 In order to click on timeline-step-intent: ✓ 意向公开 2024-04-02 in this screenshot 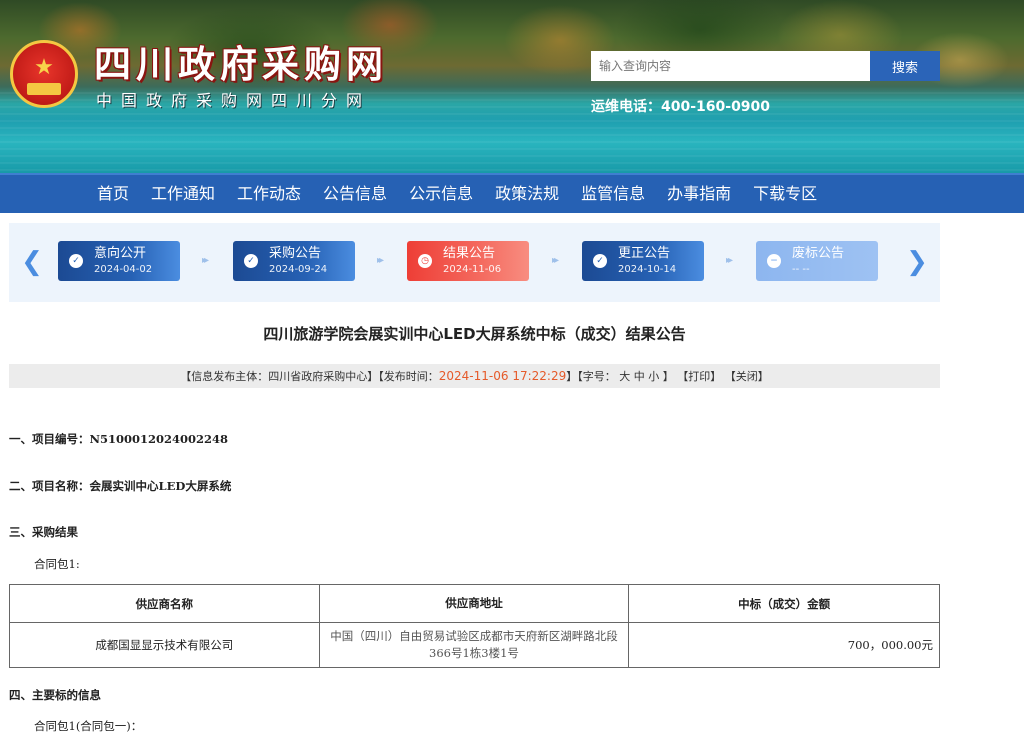, I will do `click(119, 261)`.